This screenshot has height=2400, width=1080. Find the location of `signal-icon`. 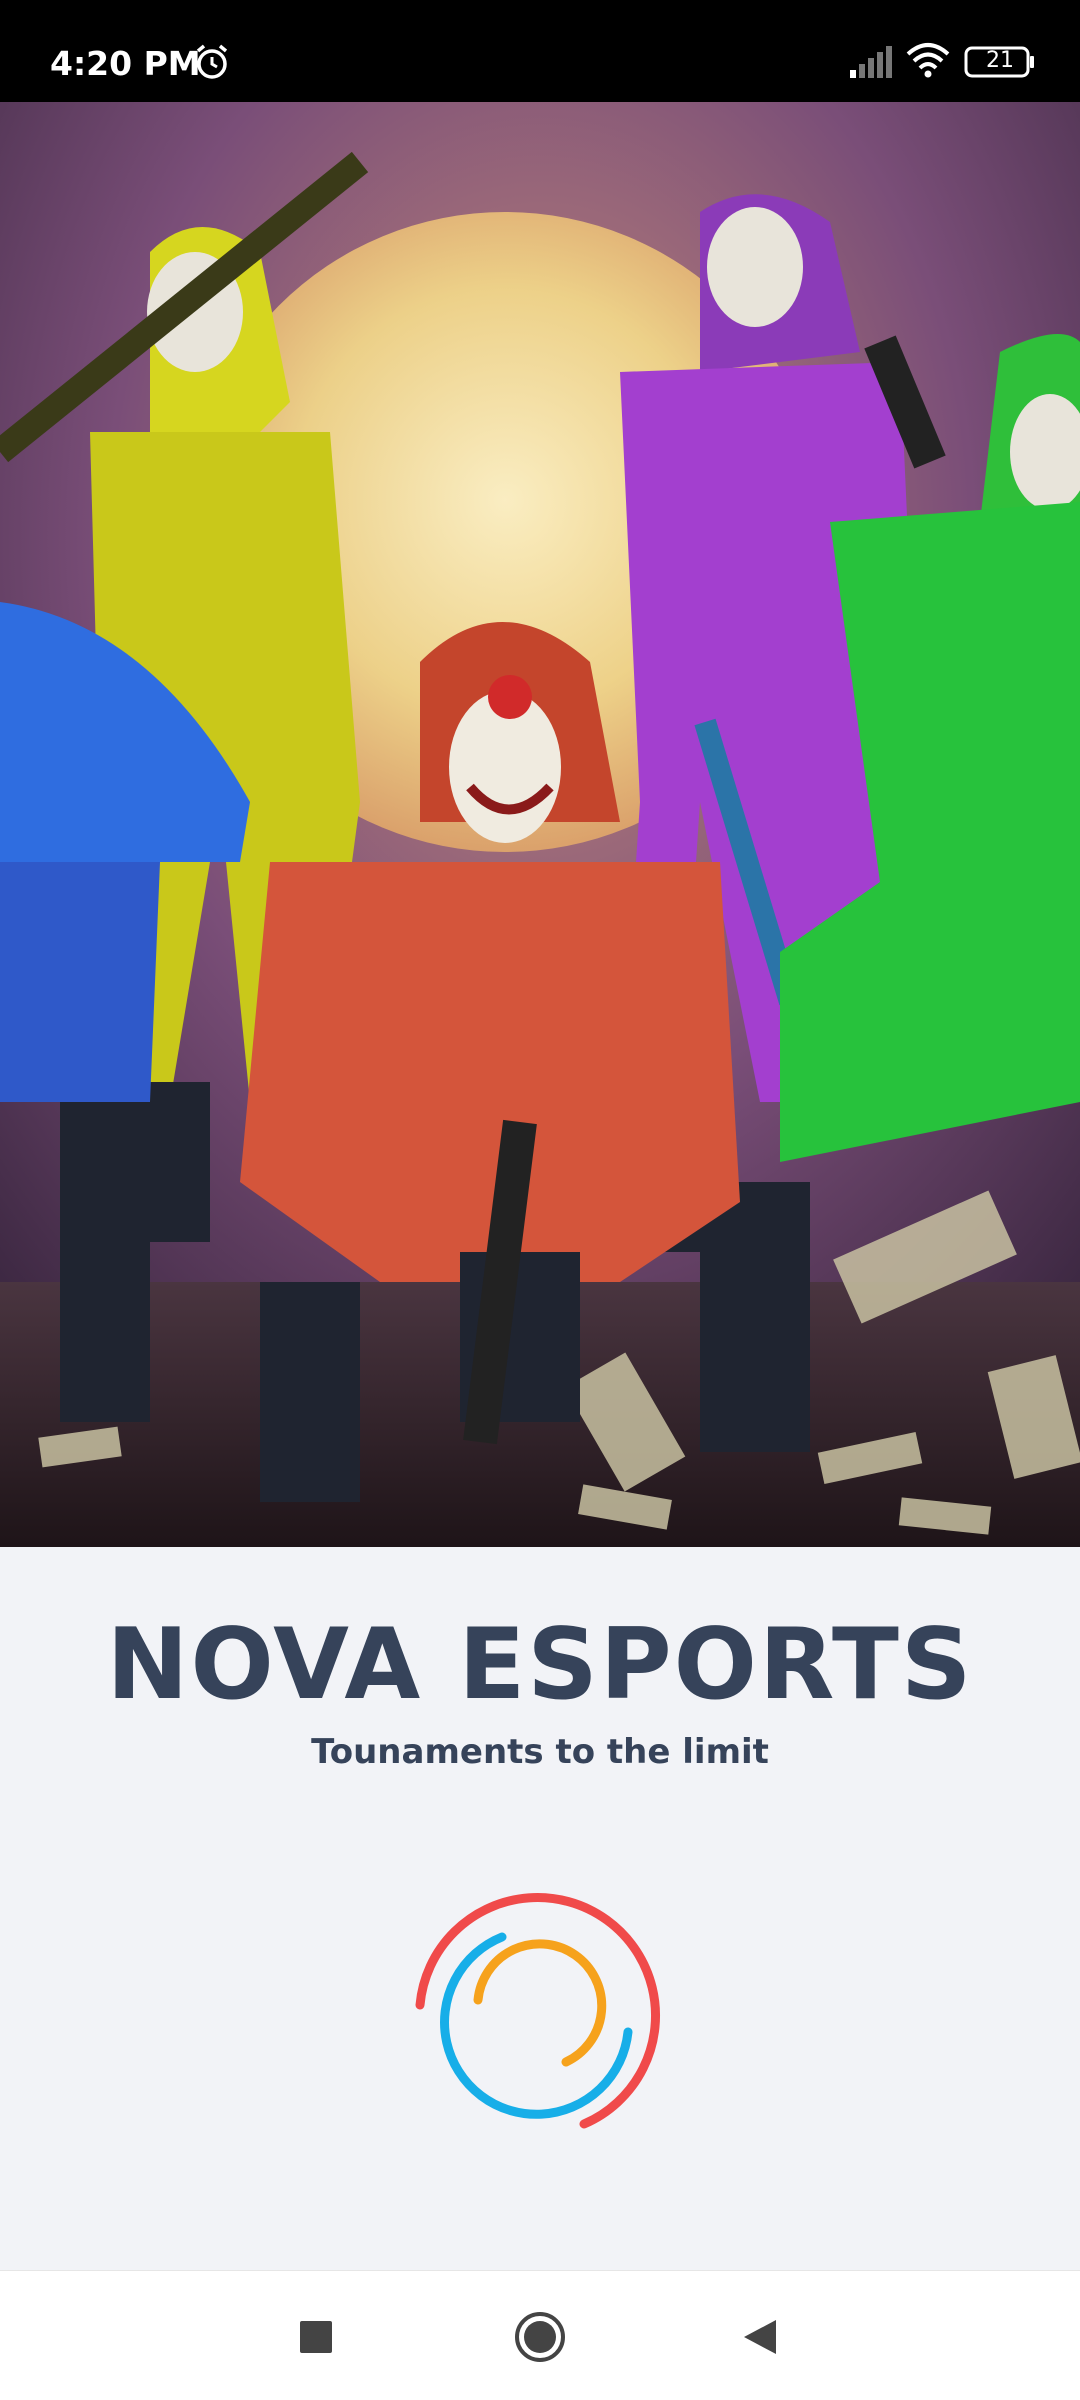

signal-icon is located at coordinates (871, 62).